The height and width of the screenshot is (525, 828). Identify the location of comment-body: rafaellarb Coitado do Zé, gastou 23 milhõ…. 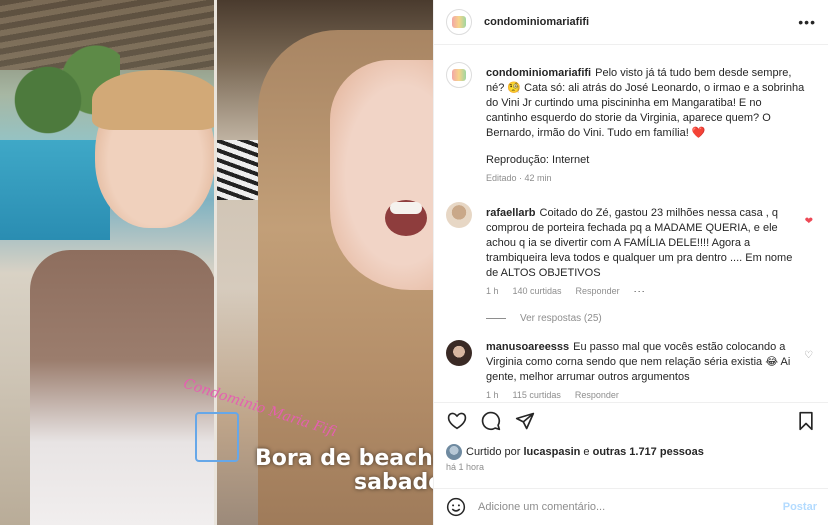
(646, 252).